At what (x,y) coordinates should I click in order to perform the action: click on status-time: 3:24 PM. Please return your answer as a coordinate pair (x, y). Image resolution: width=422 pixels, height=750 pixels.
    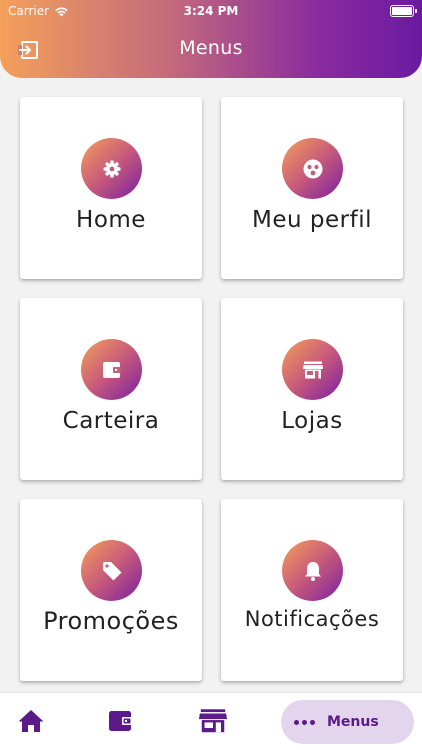
    Looking at the image, I should click on (211, 11).